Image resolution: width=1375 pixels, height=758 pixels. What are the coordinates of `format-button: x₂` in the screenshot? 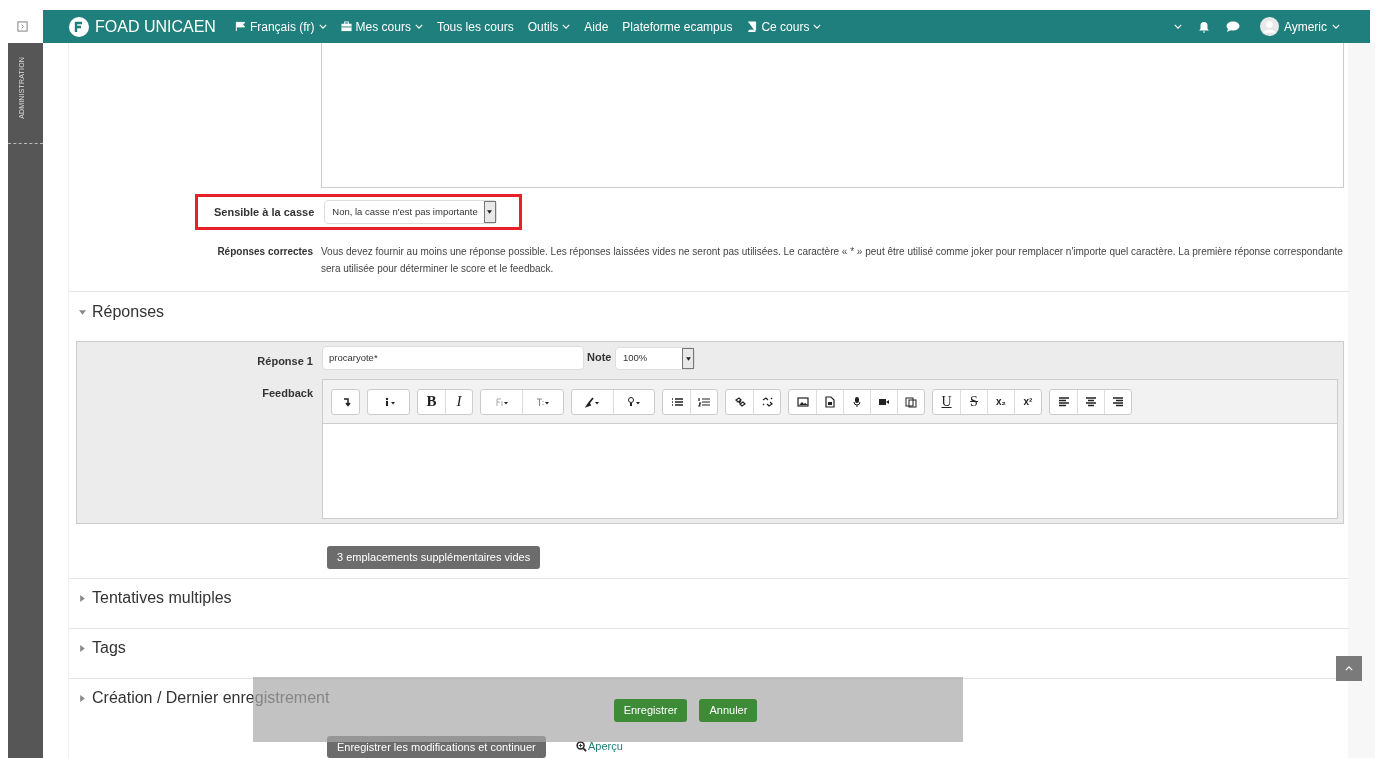 It's located at (1000, 401).